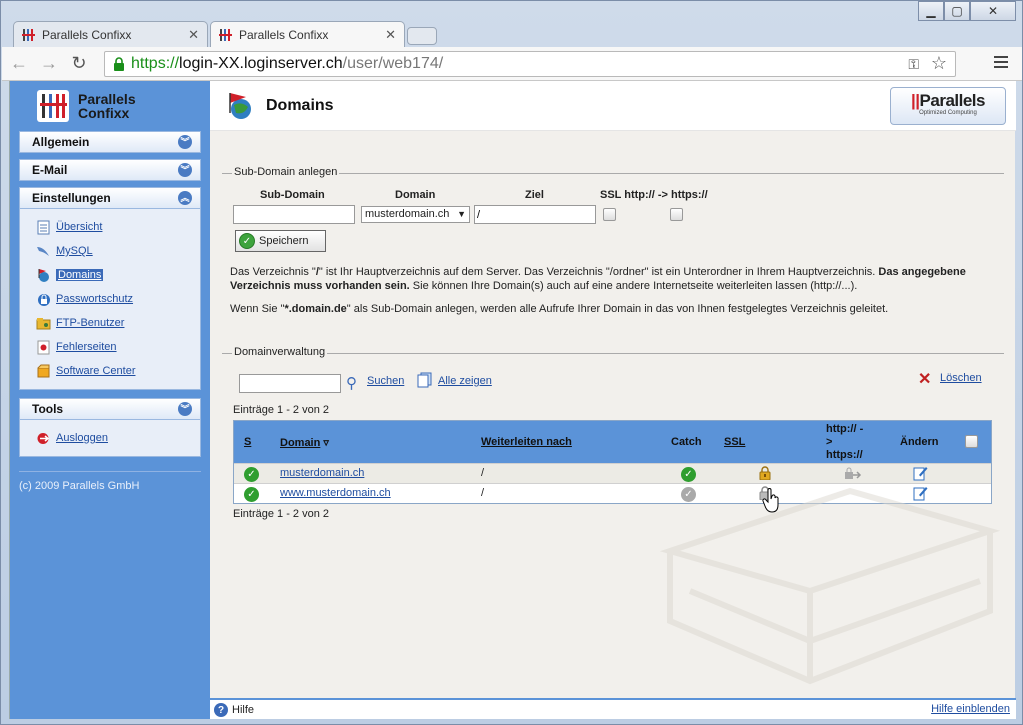 This screenshot has width=1023, height=725. What do you see at coordinates (385, 381) in the screenshot?
I see `search-link: Suchen` at bounding box center [385, 381].